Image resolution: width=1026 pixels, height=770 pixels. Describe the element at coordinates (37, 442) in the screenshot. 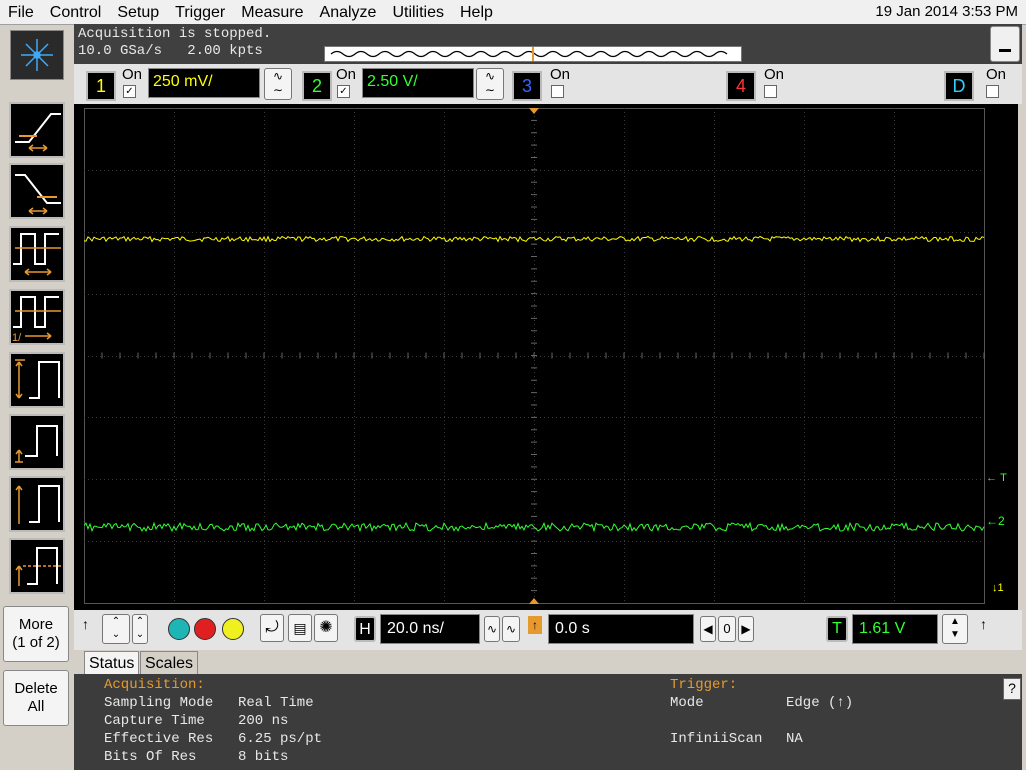

I see `baseline-icon` at that location.